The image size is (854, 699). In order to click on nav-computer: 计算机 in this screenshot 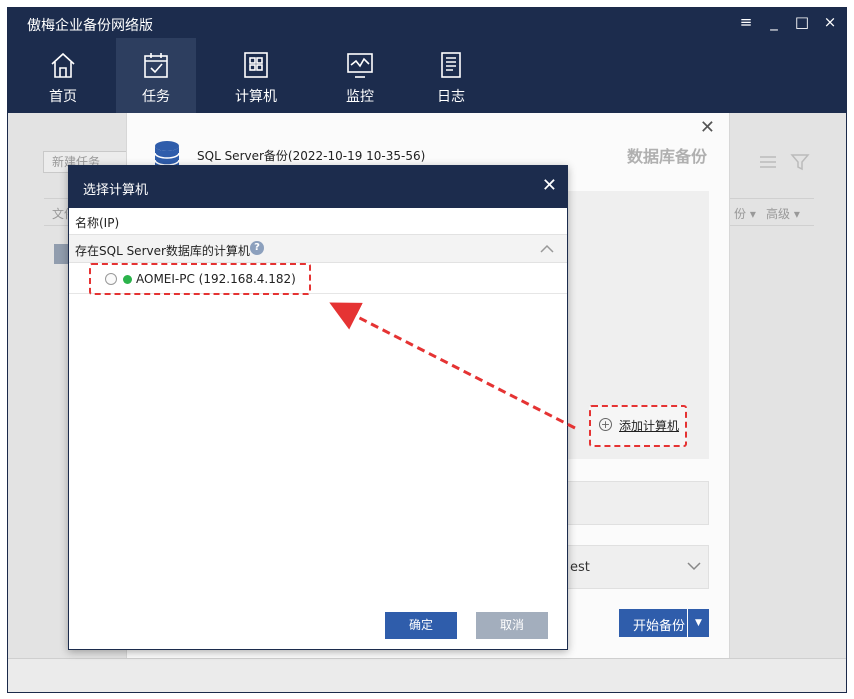, I will do `click(256, 75)`.